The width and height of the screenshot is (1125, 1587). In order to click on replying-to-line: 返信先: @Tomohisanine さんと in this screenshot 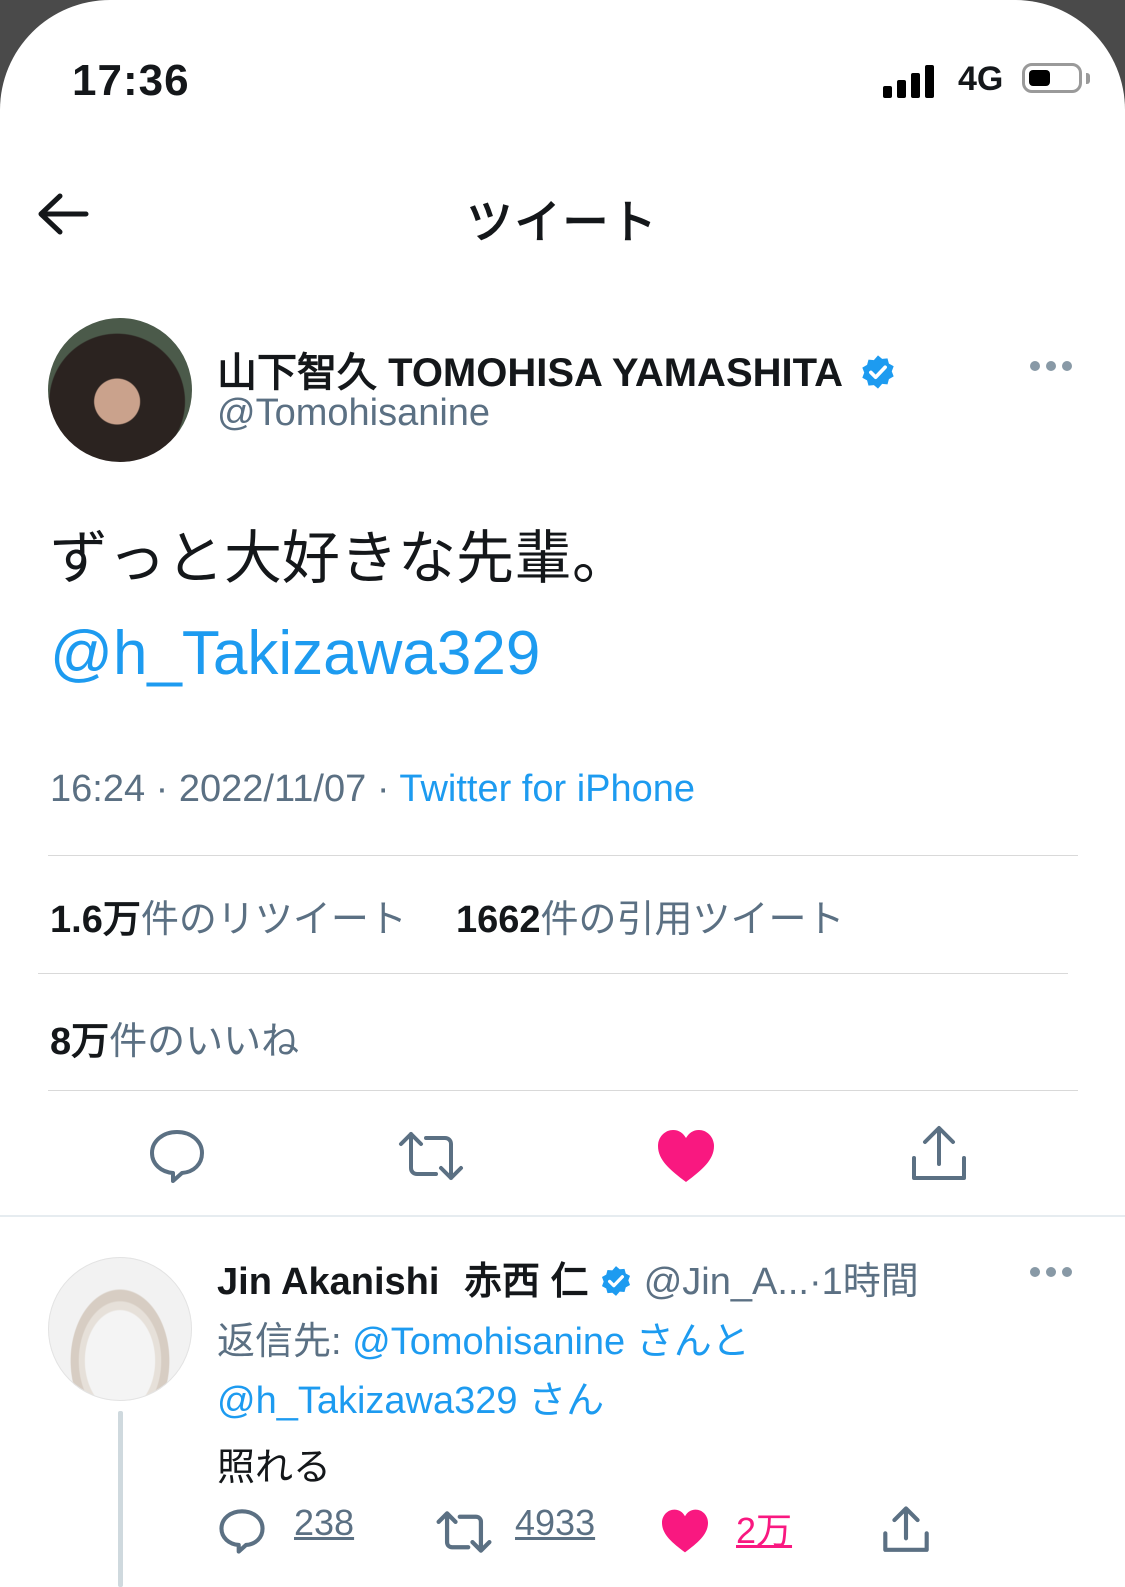, I will do `click(483, 1337)`.